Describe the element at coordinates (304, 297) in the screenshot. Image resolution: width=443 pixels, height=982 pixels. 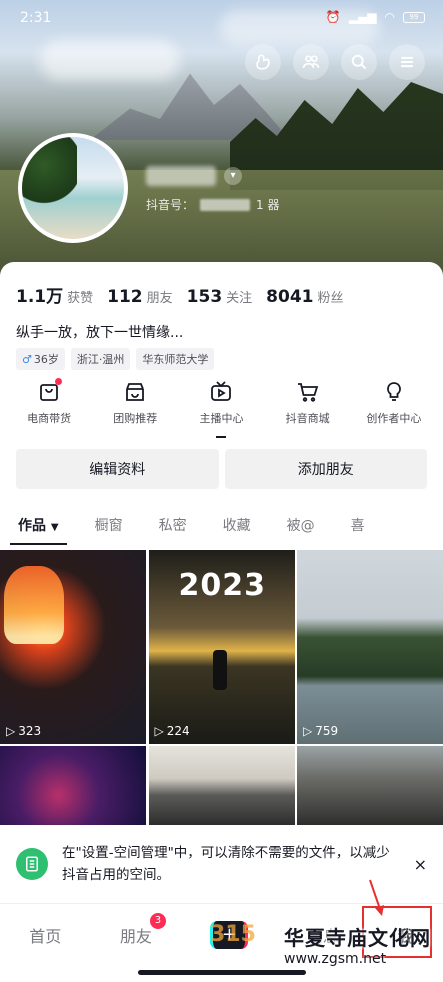
I see `stat-followers: 8041 粉丝` at that location.